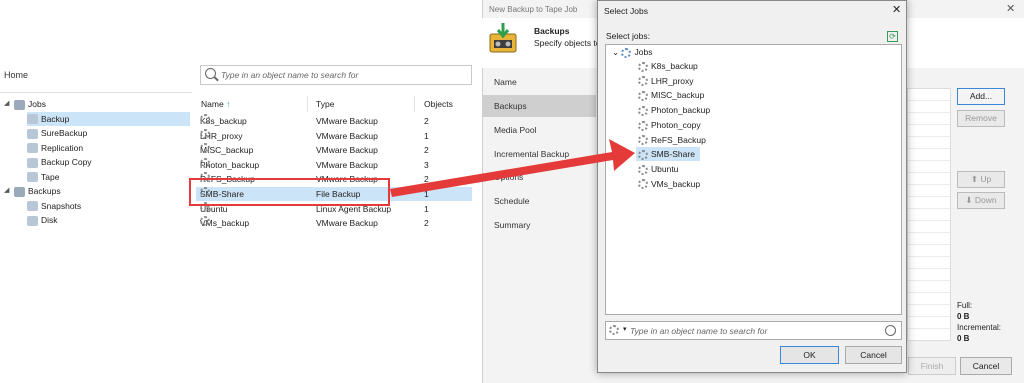  Describe the element at coordinates (229, 164) in the screenshot. I see `job-name-cell: Photon_backup` at that location.